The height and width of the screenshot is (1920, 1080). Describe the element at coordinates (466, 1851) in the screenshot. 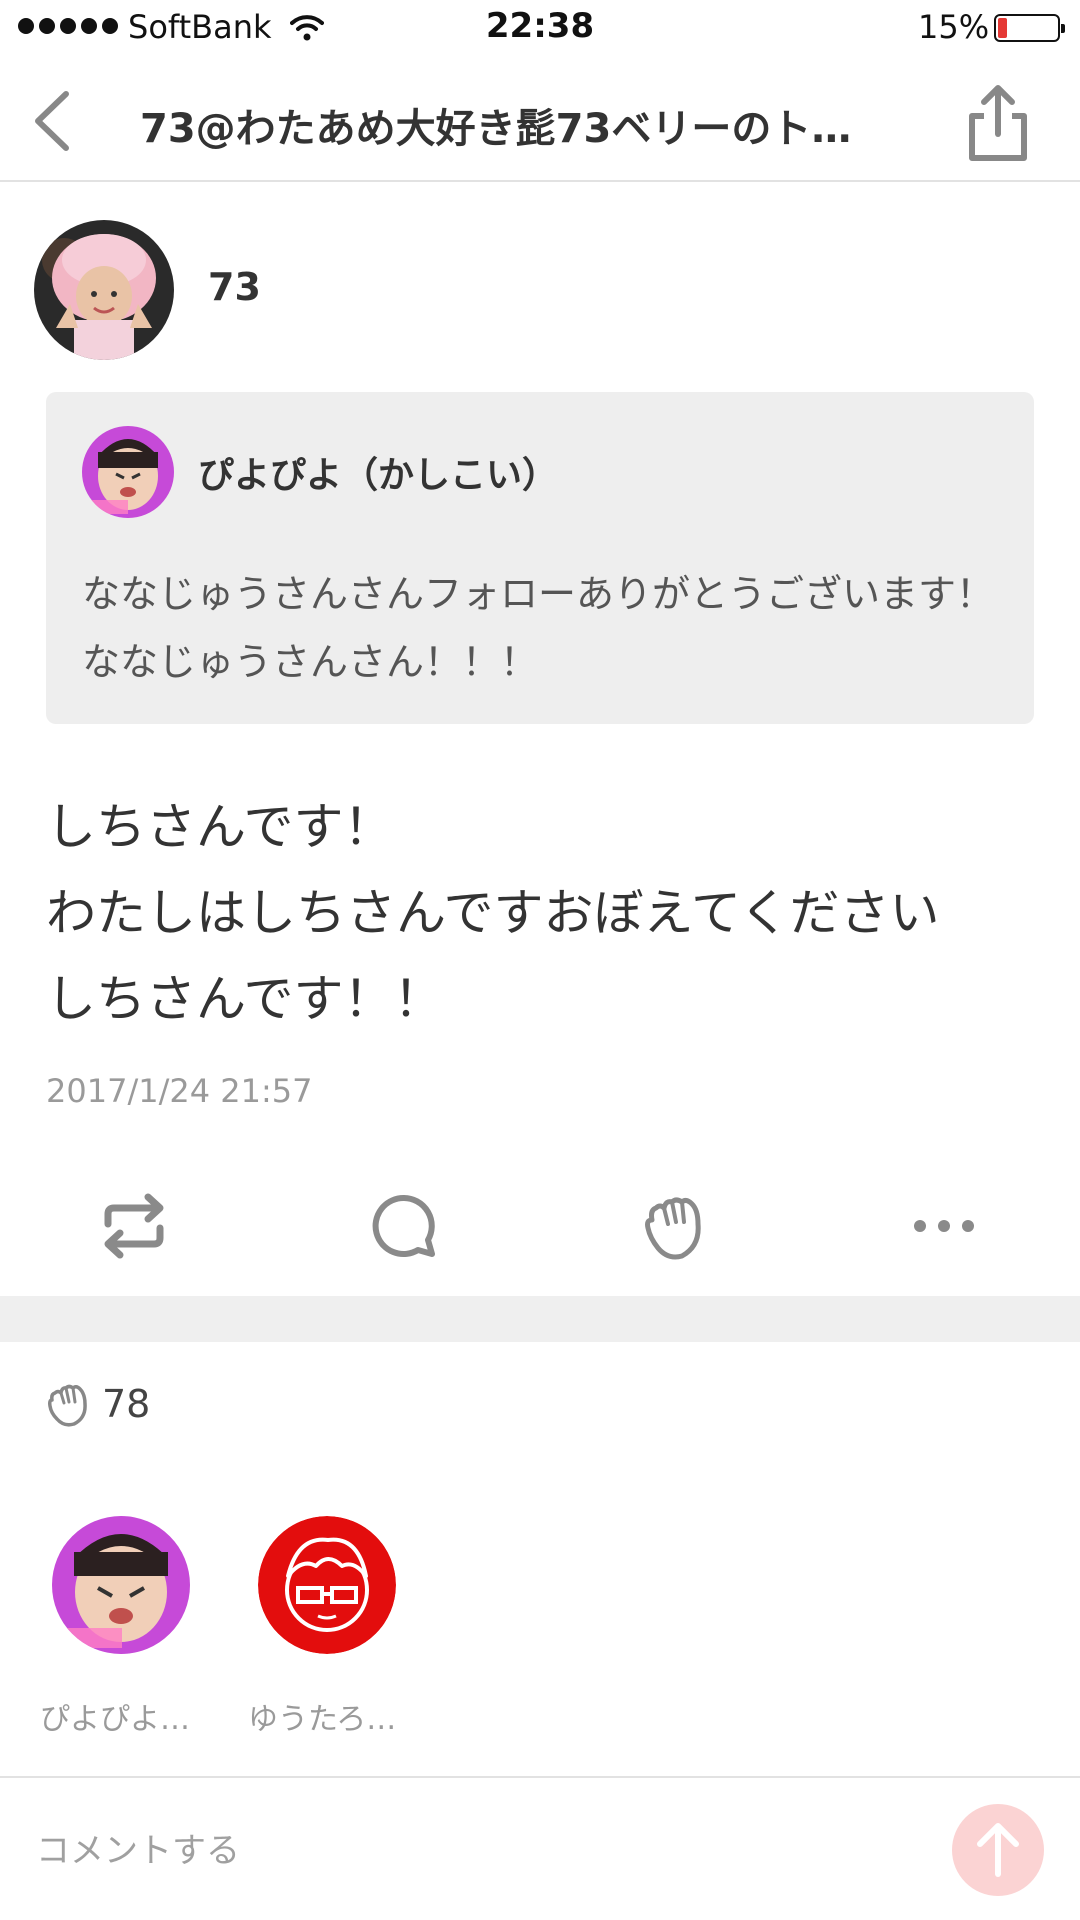

I see `comment-input` at that location.